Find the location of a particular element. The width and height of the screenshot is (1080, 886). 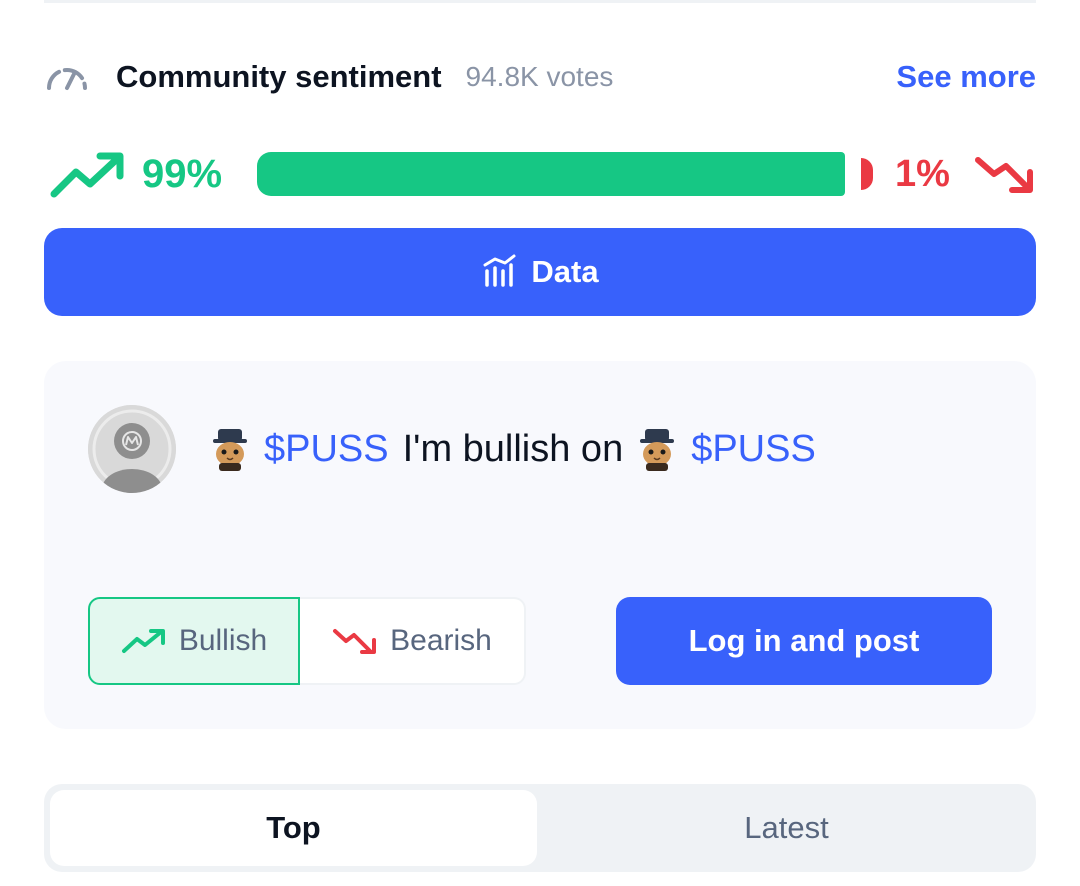

data-button: Data is located at coordinates (540, 272).